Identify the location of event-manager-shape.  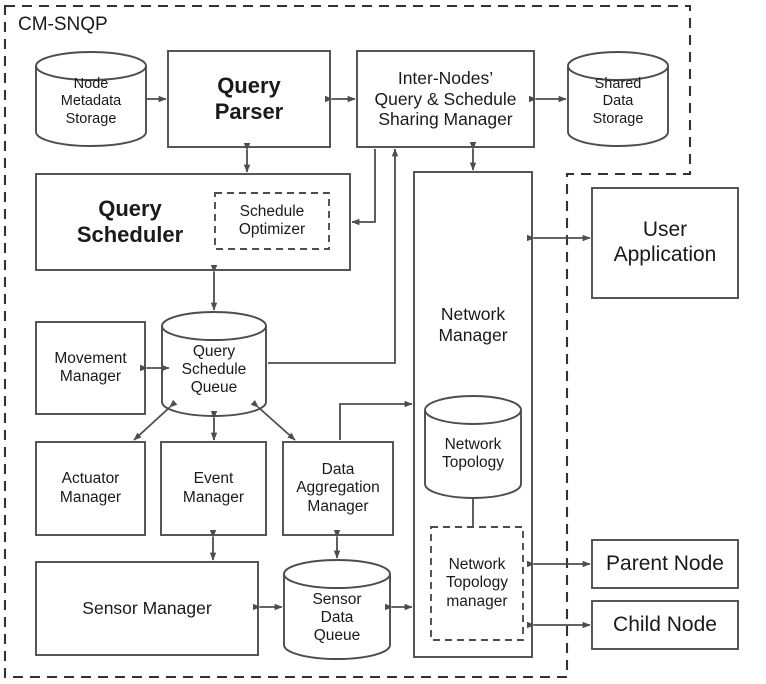
(213, 488).